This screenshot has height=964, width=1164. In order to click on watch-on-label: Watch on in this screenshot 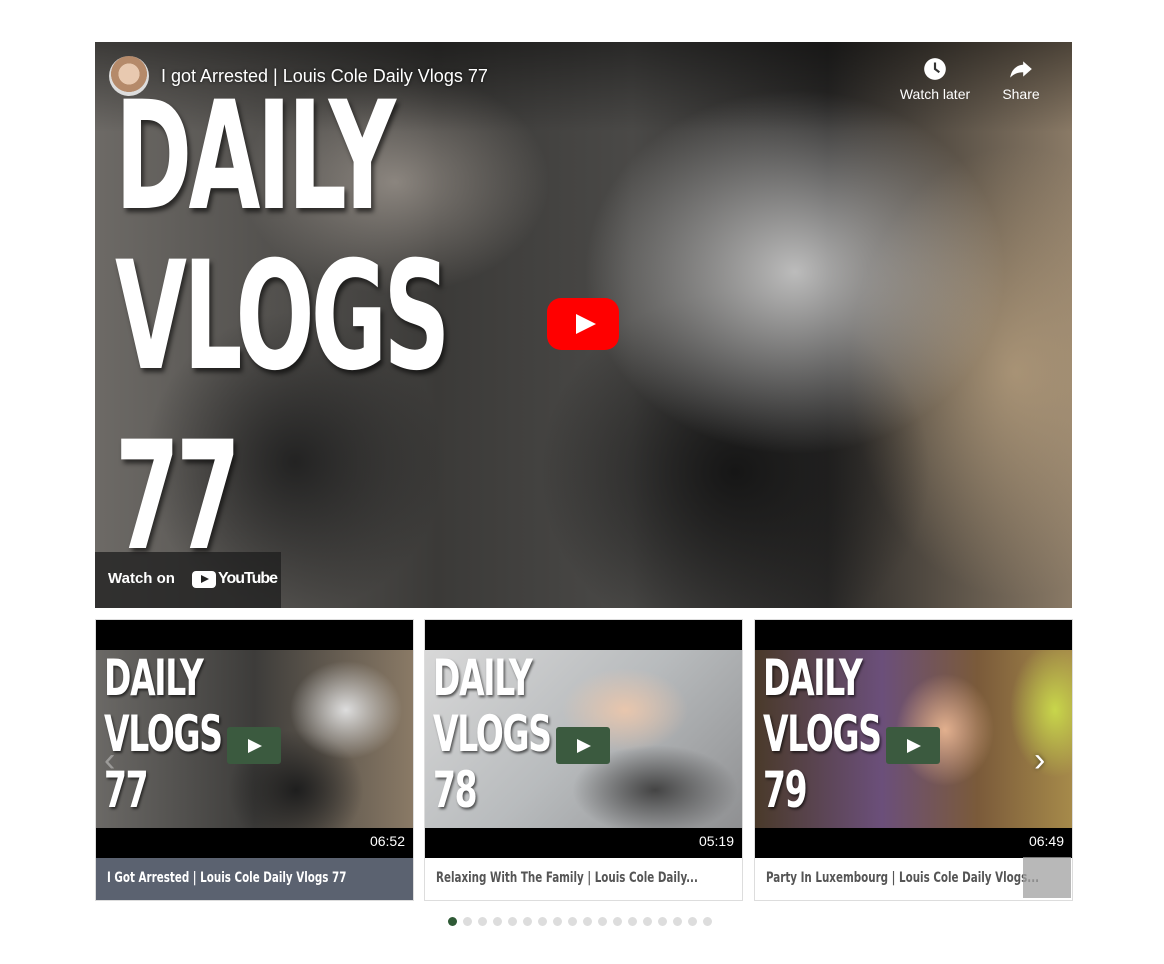, I will do `click(141, 578)`.